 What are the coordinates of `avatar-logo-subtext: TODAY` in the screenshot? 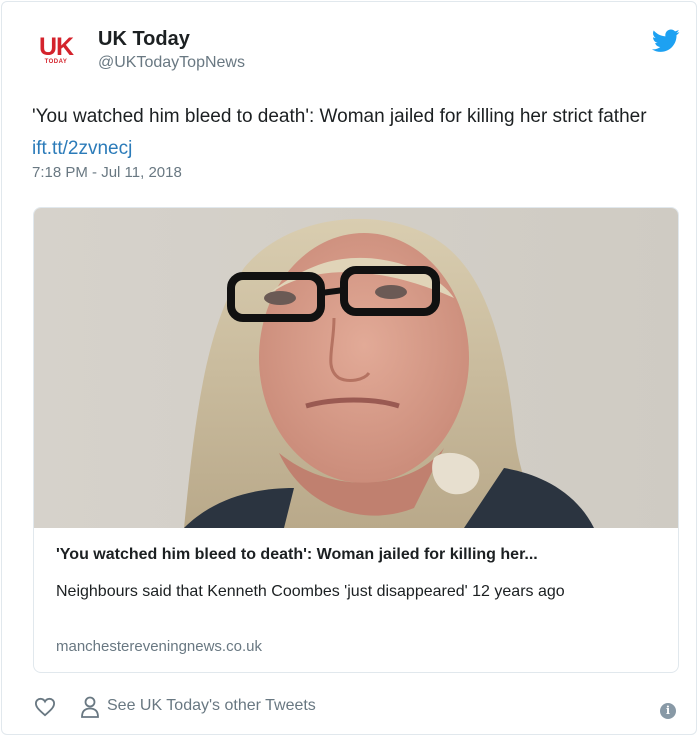 It's located at (56, 62).